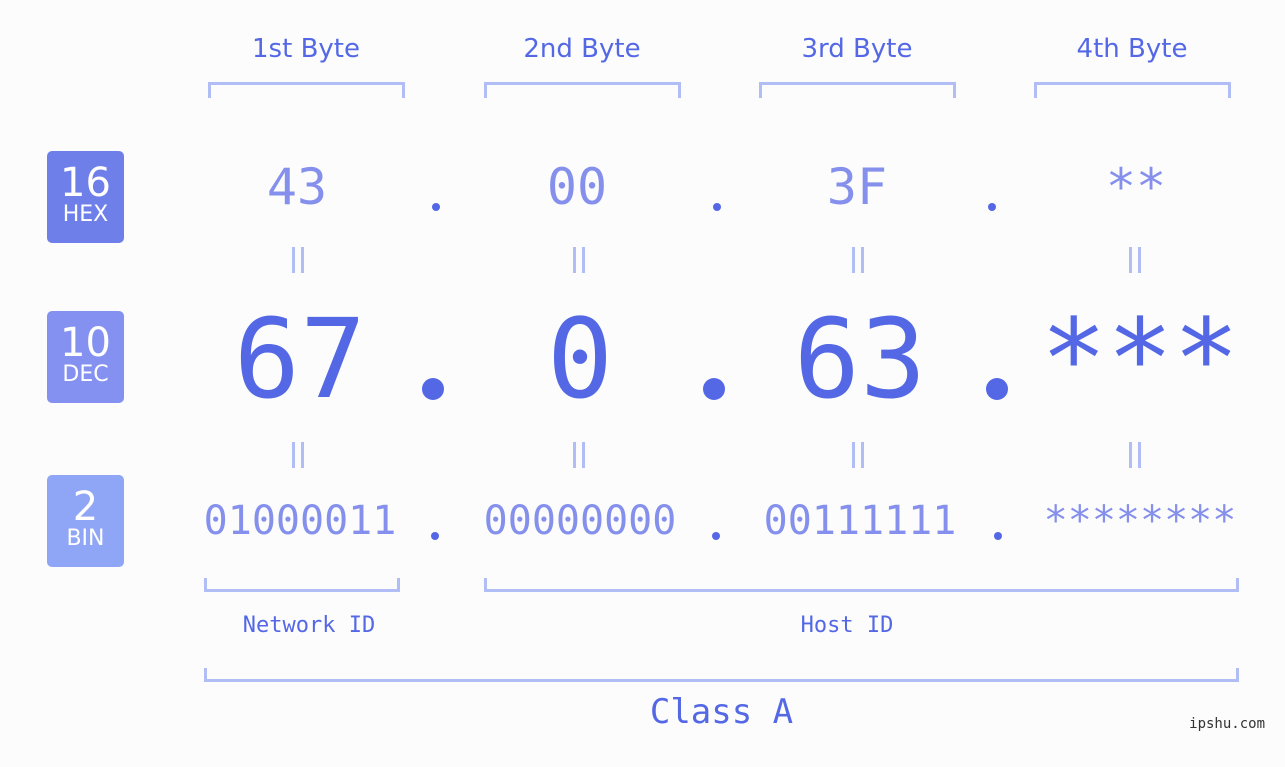  What do you see at coordinates (860, 521) in the screenshot?
I see `bin-byte-3: 00111111` at bounding box center [860, 521].